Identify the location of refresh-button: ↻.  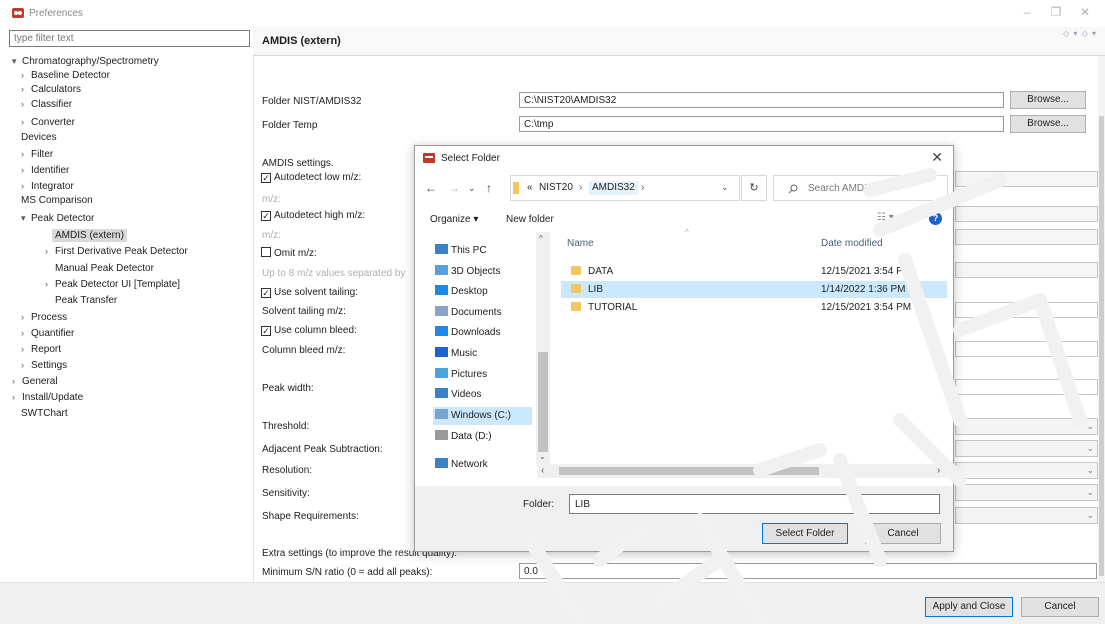
(754, 188).